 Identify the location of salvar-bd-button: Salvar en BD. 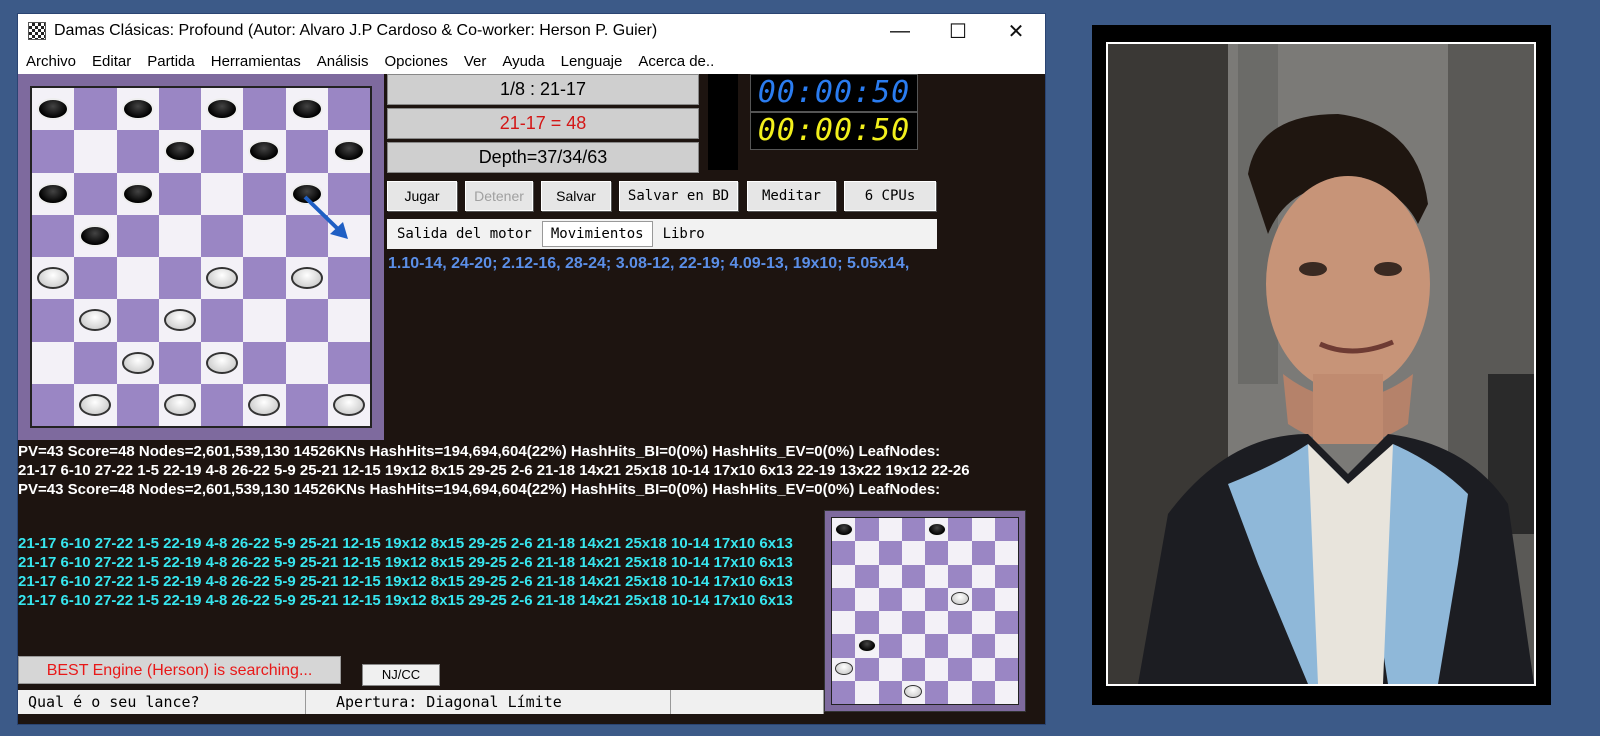
(678, 196).